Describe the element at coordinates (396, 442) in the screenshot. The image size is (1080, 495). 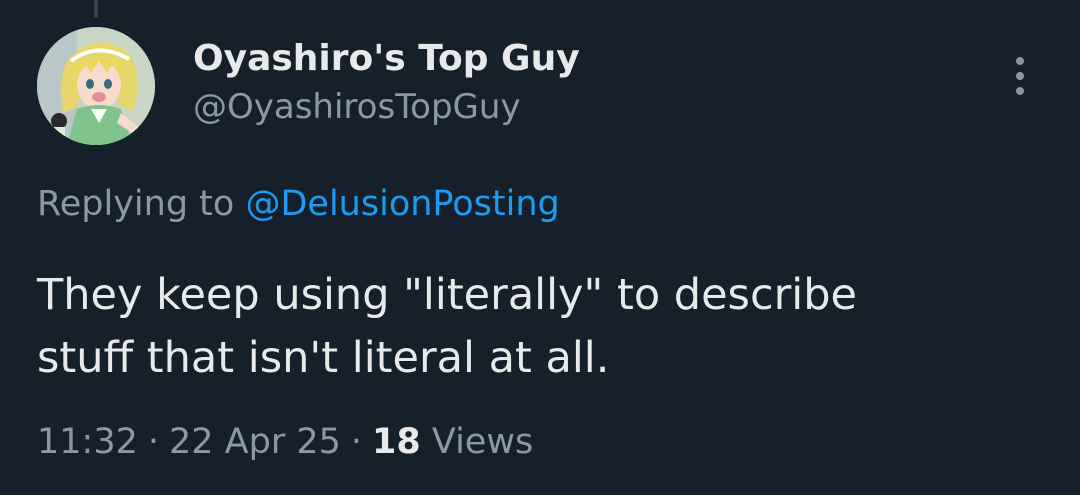
I see `views-count: 18` at that location.